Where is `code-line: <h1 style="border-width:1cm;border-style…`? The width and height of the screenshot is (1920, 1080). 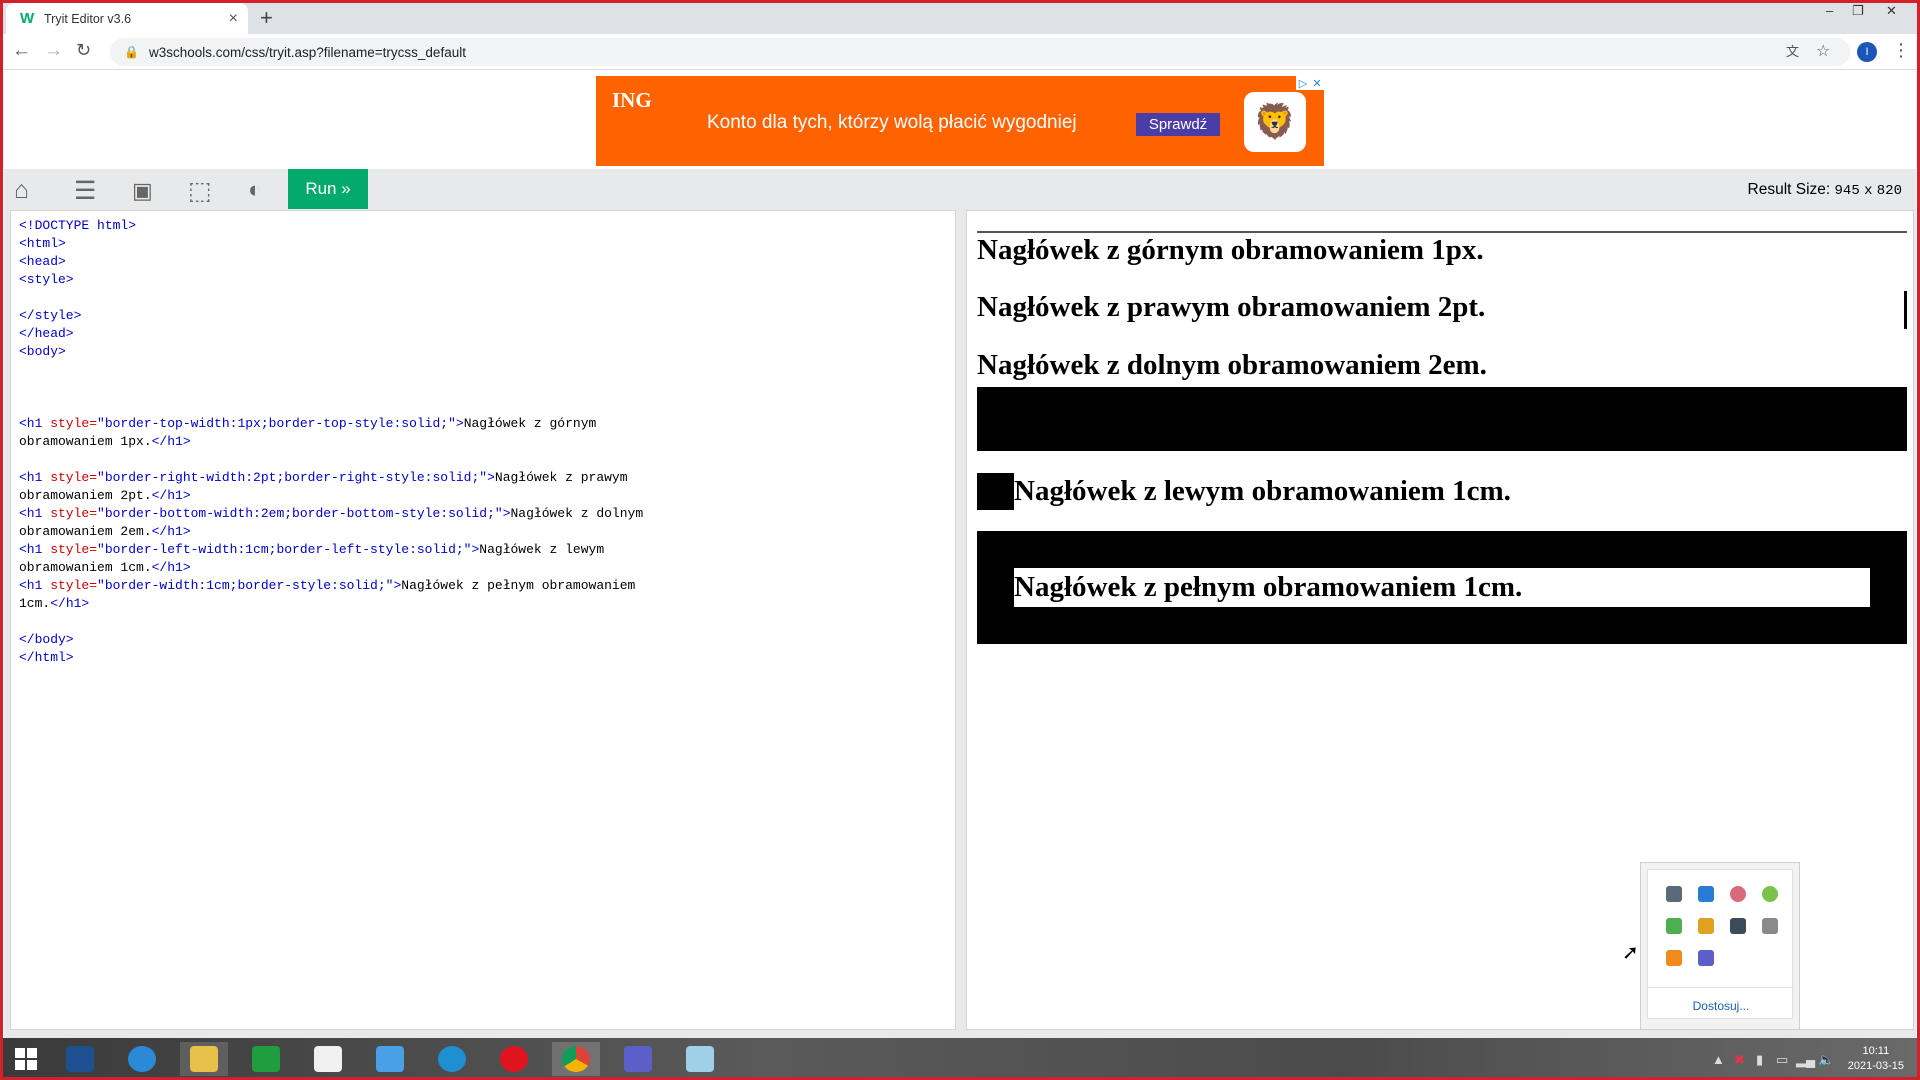 code-line: <h1 style="border-width:1cm;border-style… is located at coordinates (487, 586).